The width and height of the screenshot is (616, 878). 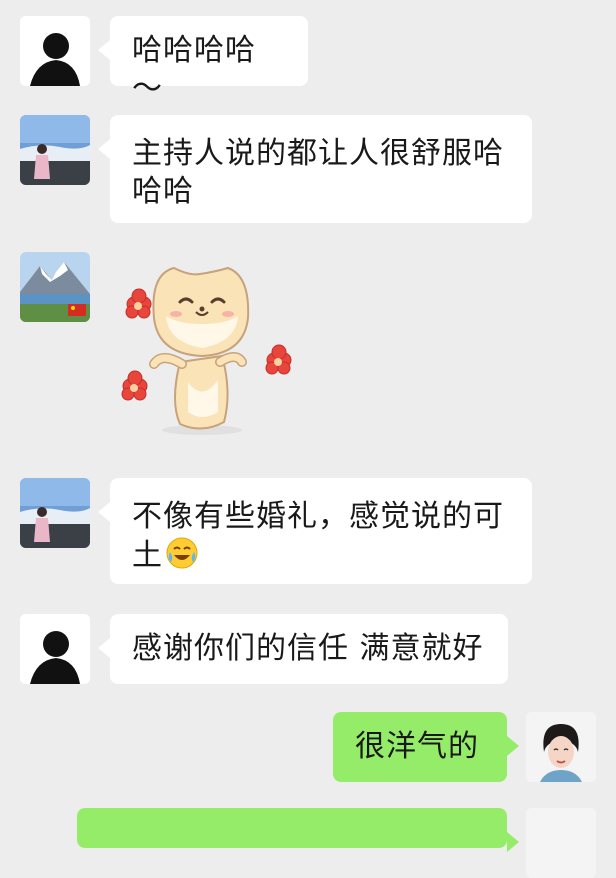 I want to click on message-bubble: 哈哈哈哈～, so click(x=203, y=61).